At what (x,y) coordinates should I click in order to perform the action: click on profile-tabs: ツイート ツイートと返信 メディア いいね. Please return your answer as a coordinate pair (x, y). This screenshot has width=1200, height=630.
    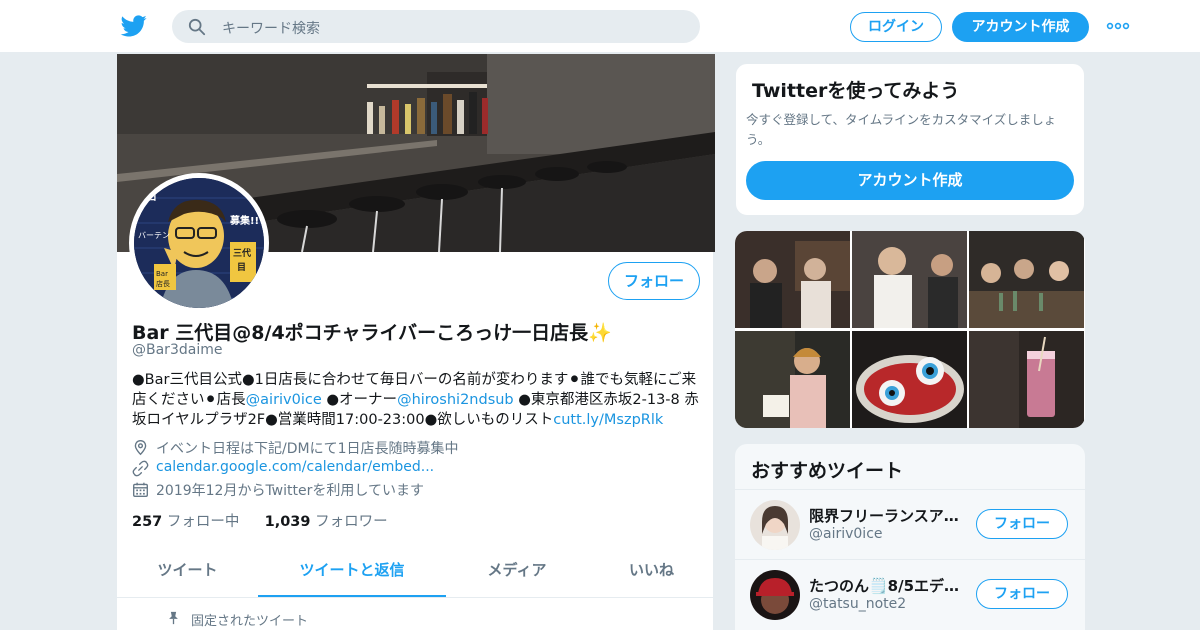
    Looking at the image, I should click on (416, 571).